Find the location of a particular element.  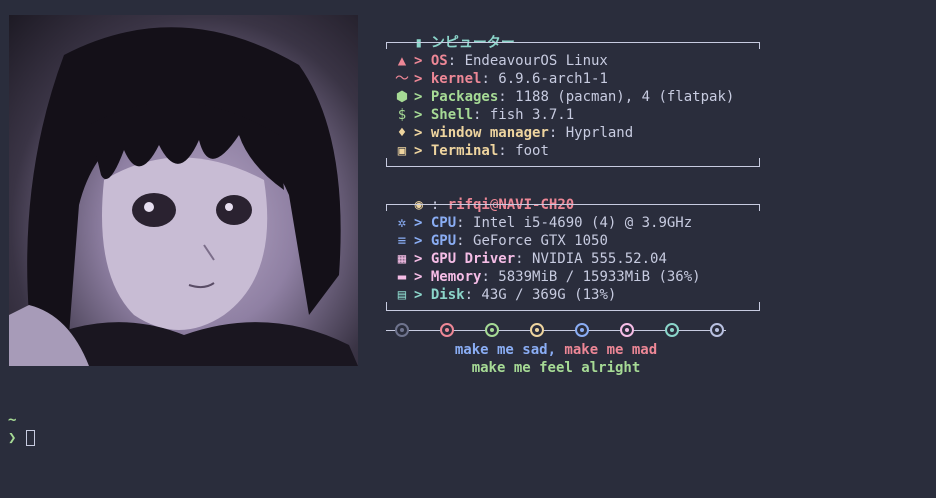

terminal-cursor is located at coordinates (30, 438).